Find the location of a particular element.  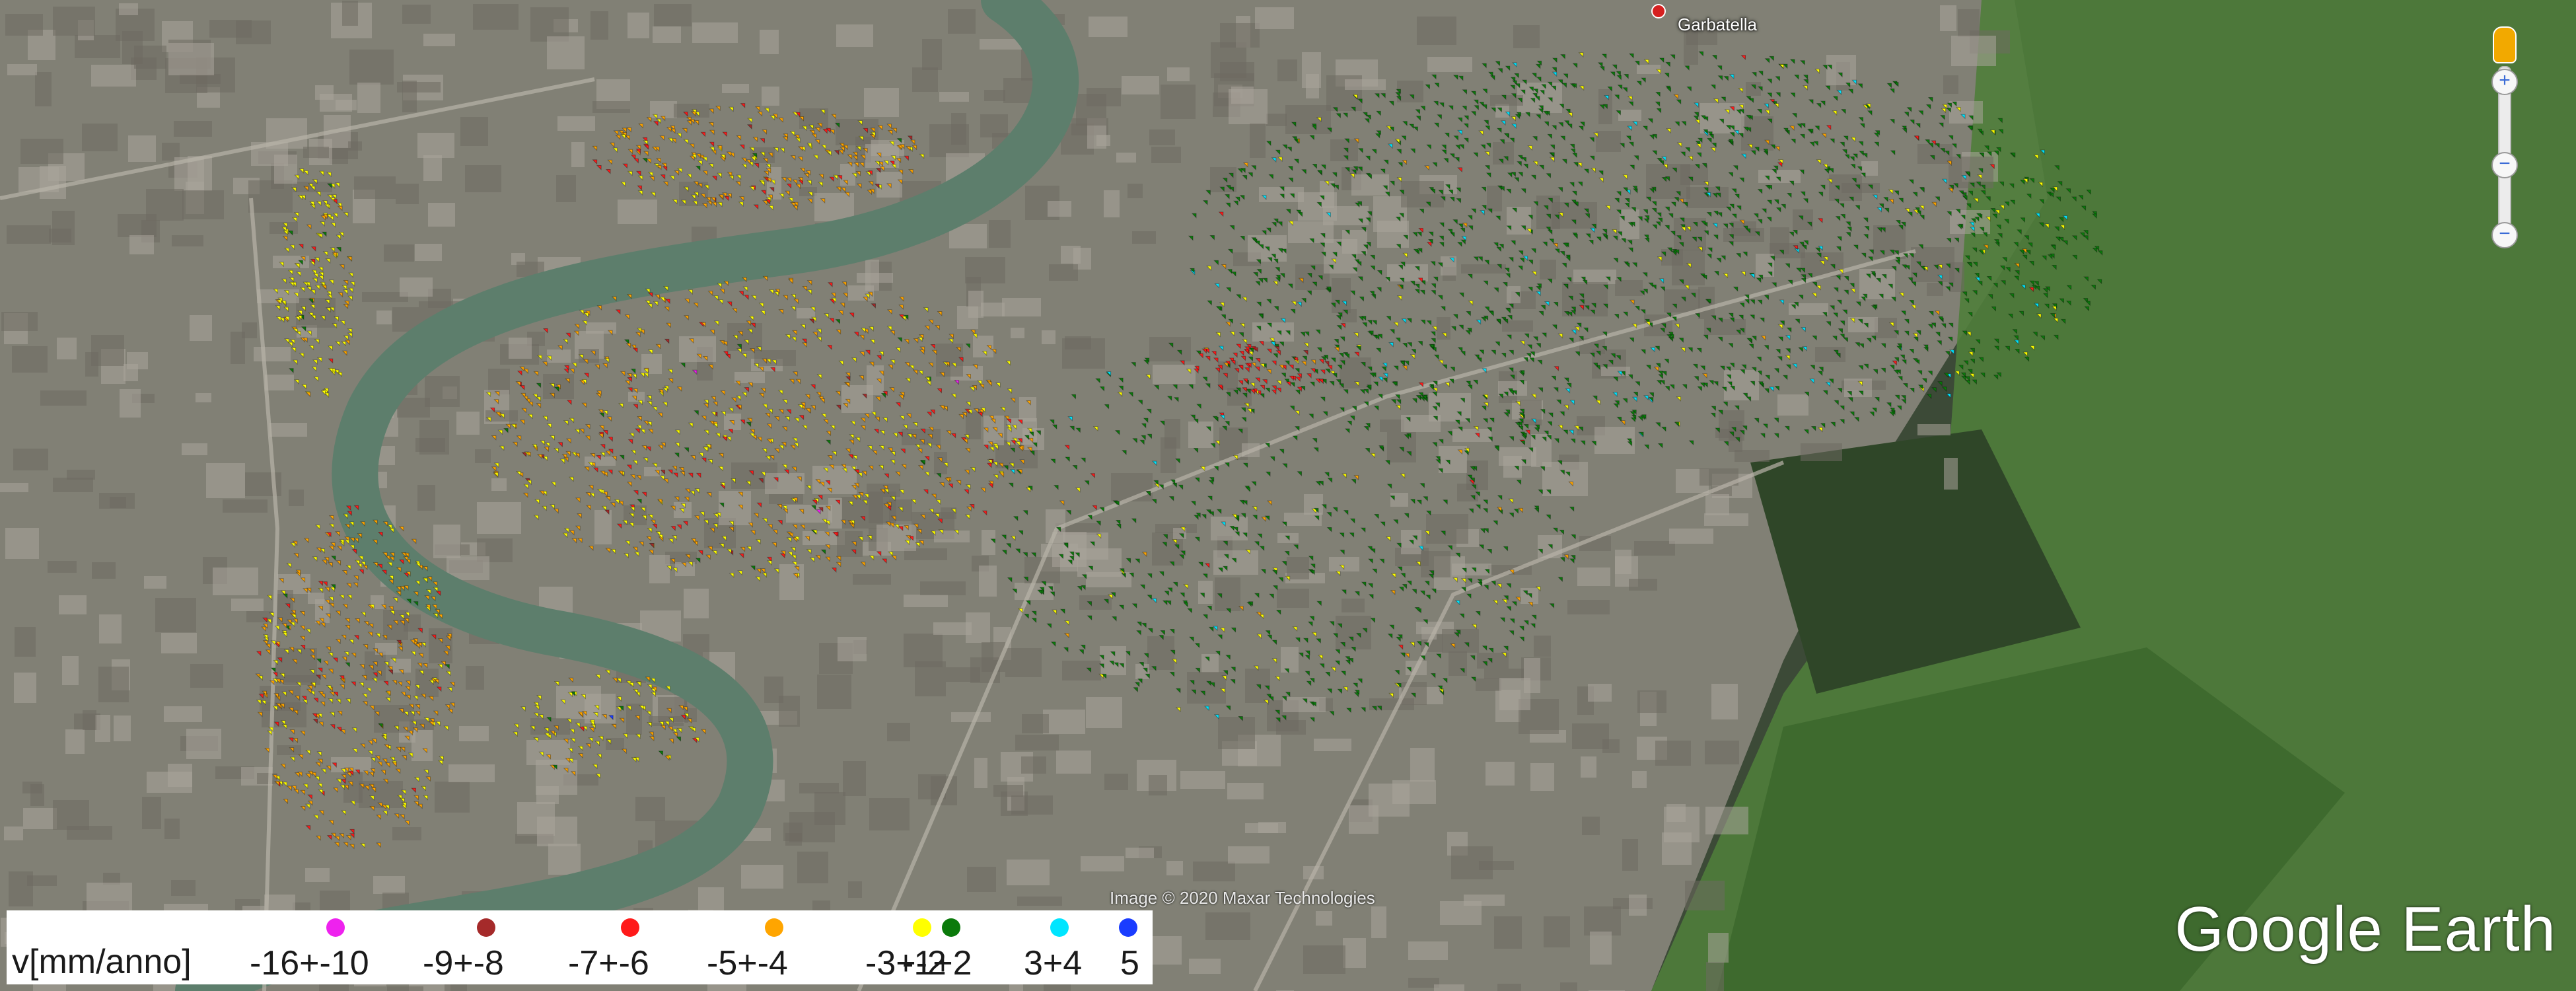

zoom-out-button: − is located at coordinates (2504, 235).